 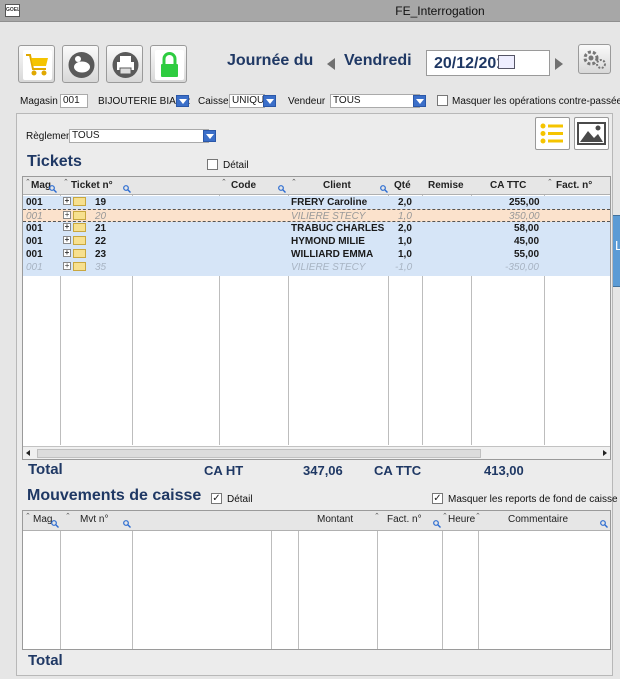 What do you see at coordinates (316, 254) in the screenshot?
I see `table-row: 001 + 23 WILLIARD EMMA 1,0 55,00` at bounding box center [316, 254].